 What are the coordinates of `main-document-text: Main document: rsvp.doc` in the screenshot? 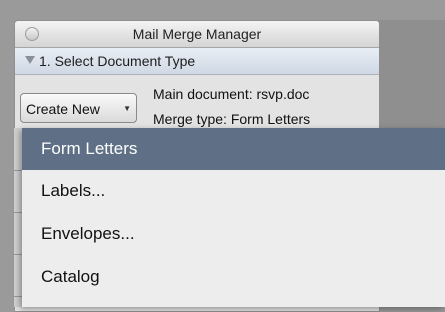 It's located at (231, 94).